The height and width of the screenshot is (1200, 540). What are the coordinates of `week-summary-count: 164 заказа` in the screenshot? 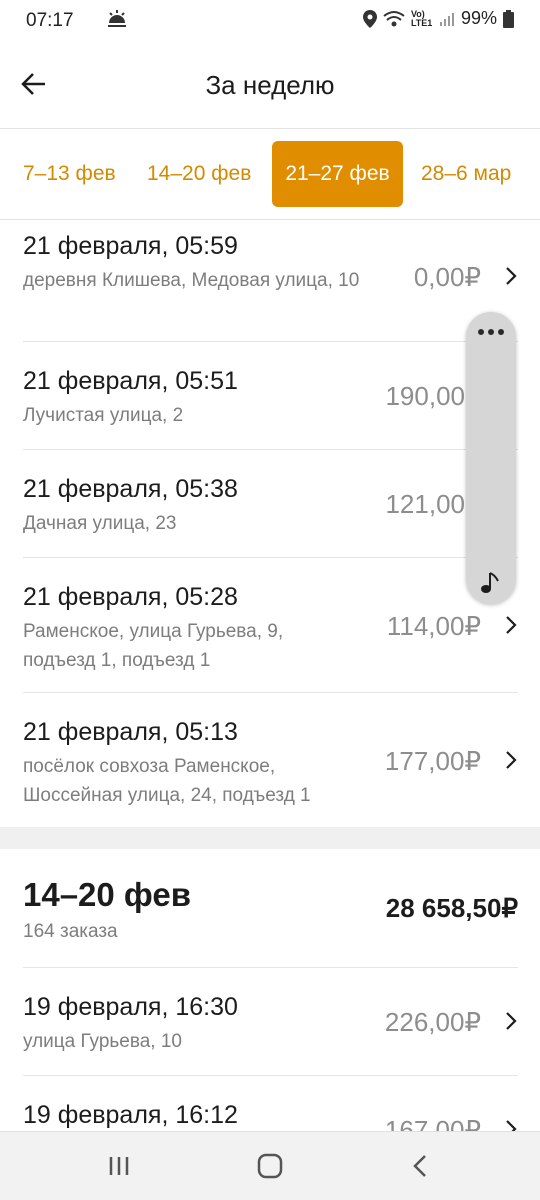 It's located at (70, 931).